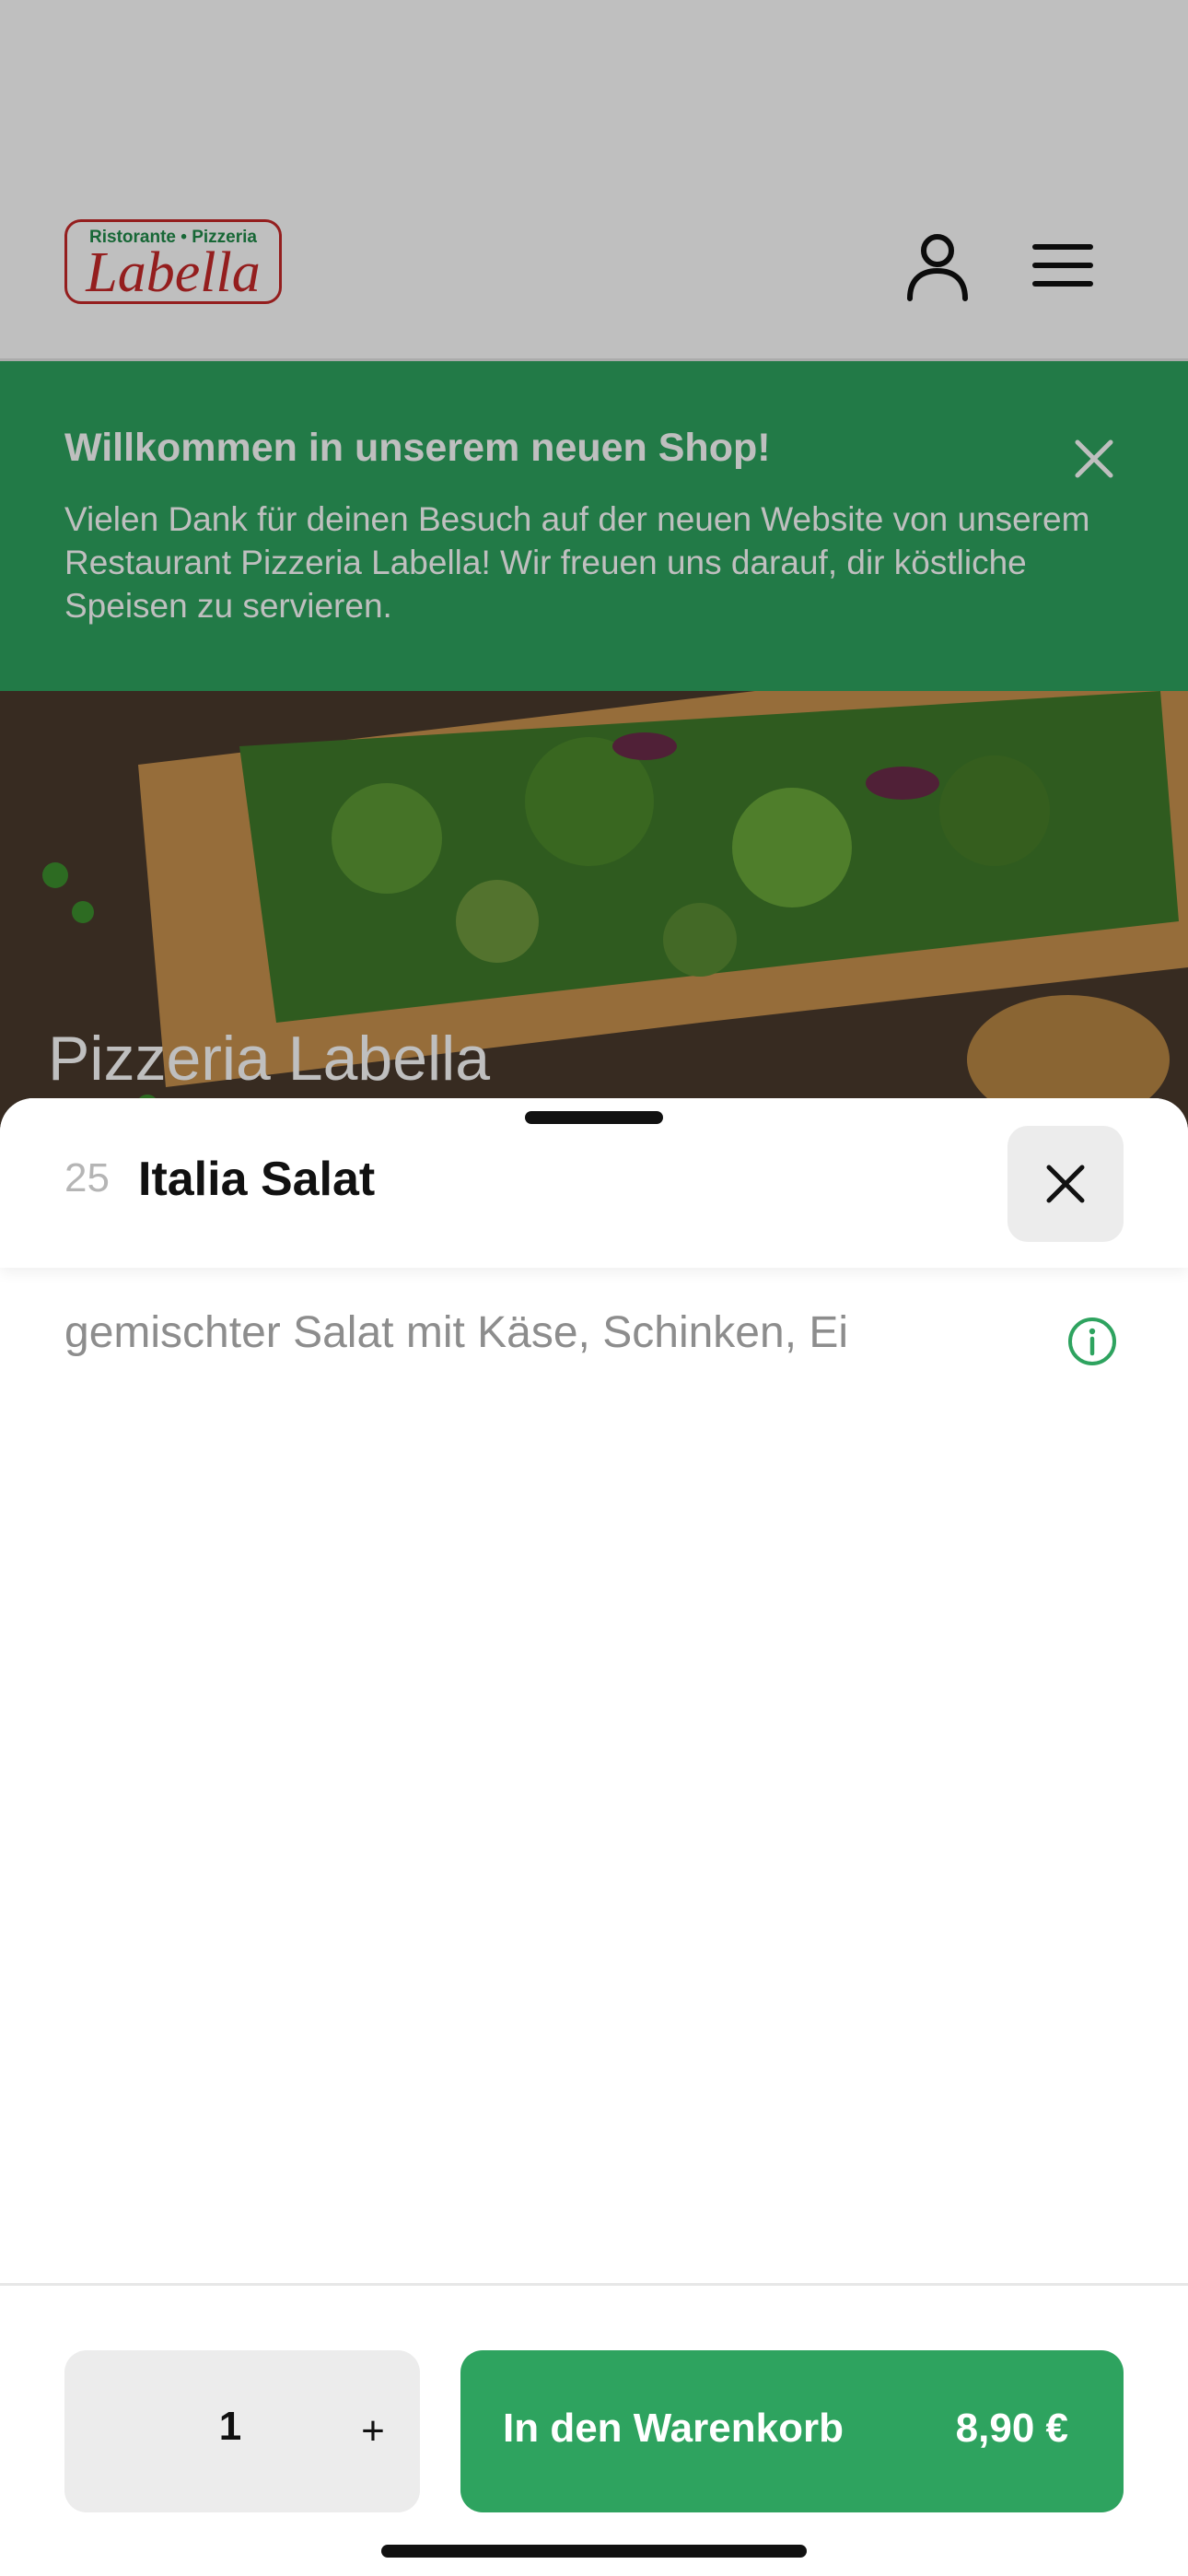 Image resolution: width=1188 pixels, height=2576 pixels. Describe the element at coordinates (87, 1177) in the screenshot. I see `item-number: 25` at that location.